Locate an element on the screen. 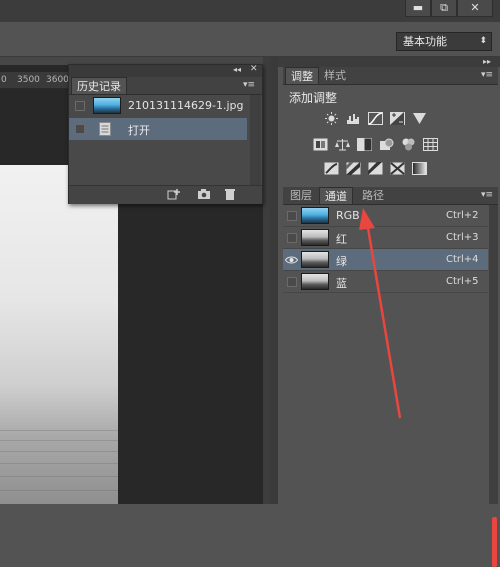 The height and width of the screenshot is (567, 500). channels-scrollbar is located at coordinates (493, 354).